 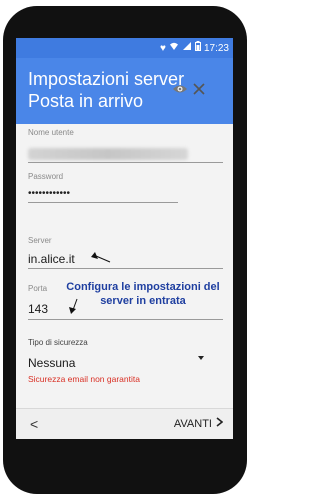 I want to click on back-button: <, so click(x=34, y=424).